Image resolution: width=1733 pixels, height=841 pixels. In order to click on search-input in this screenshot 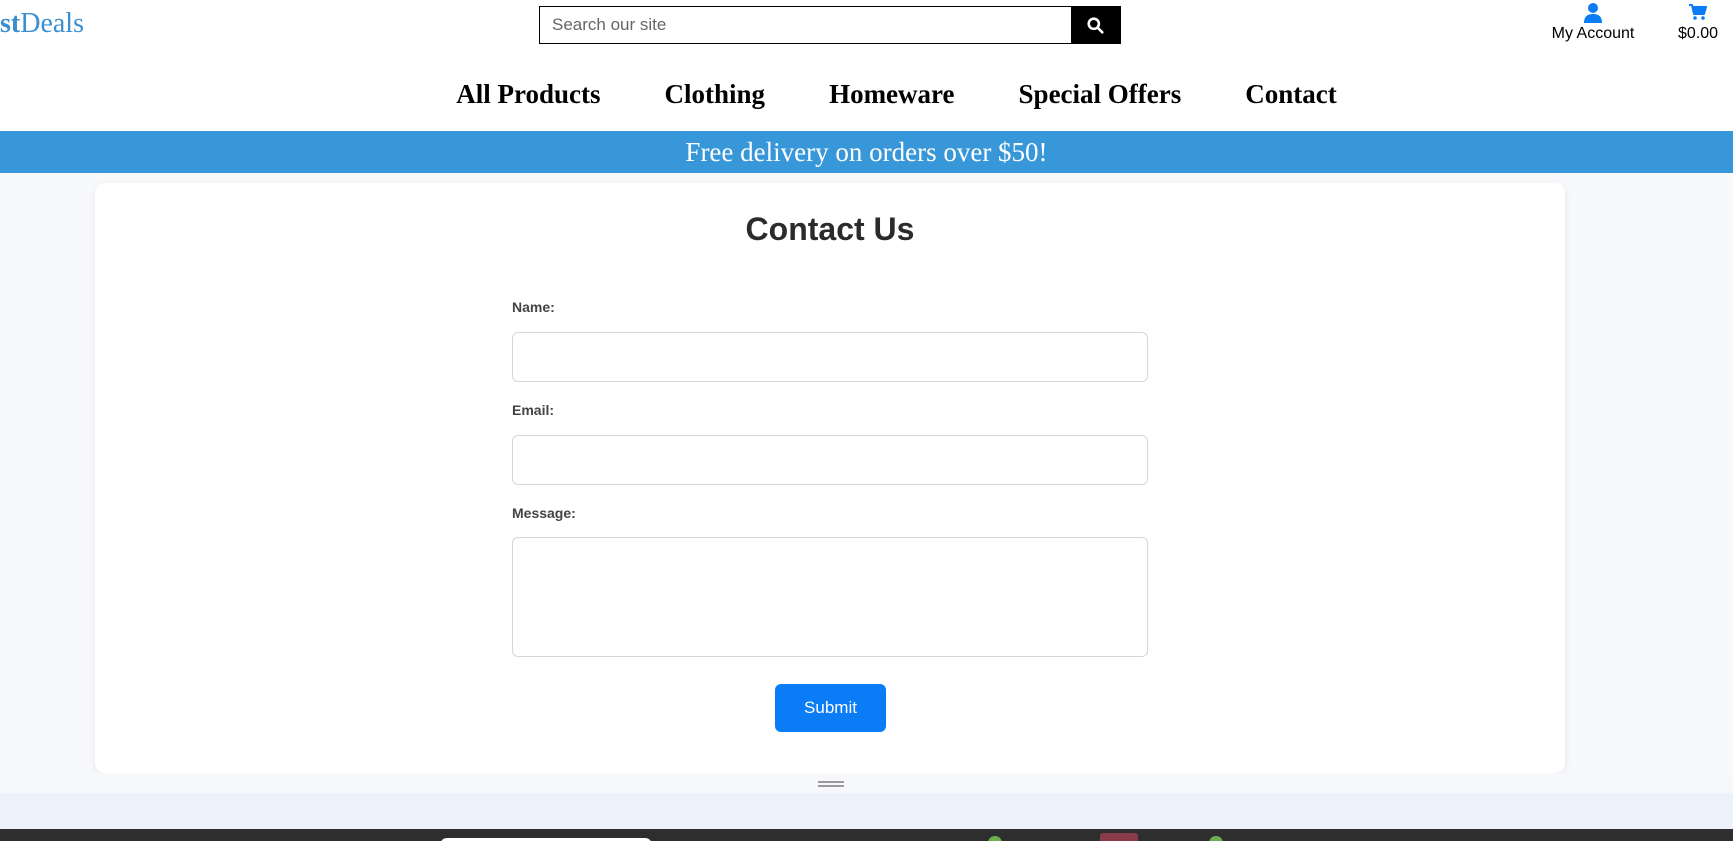, I will do `click(805, 25)`.